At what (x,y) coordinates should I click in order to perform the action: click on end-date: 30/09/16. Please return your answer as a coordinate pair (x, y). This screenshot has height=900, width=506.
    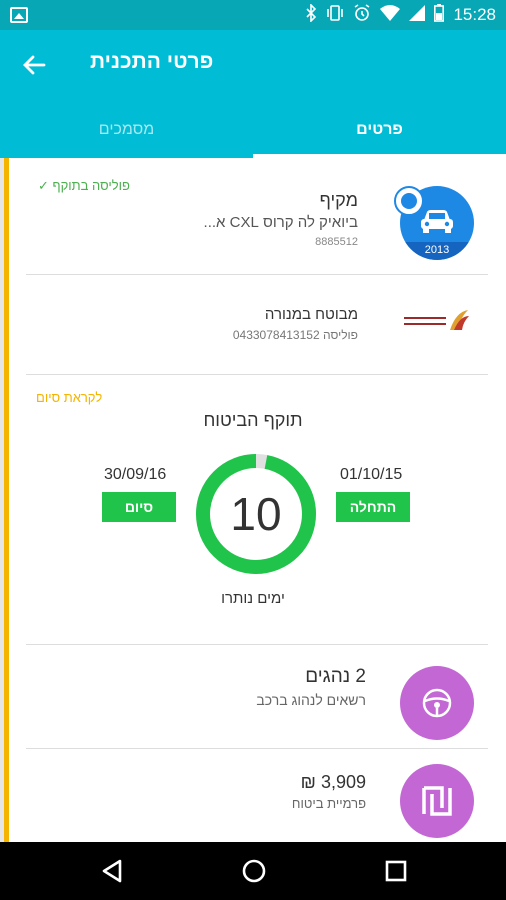
    Looking at the image, I should click on (135, 474).